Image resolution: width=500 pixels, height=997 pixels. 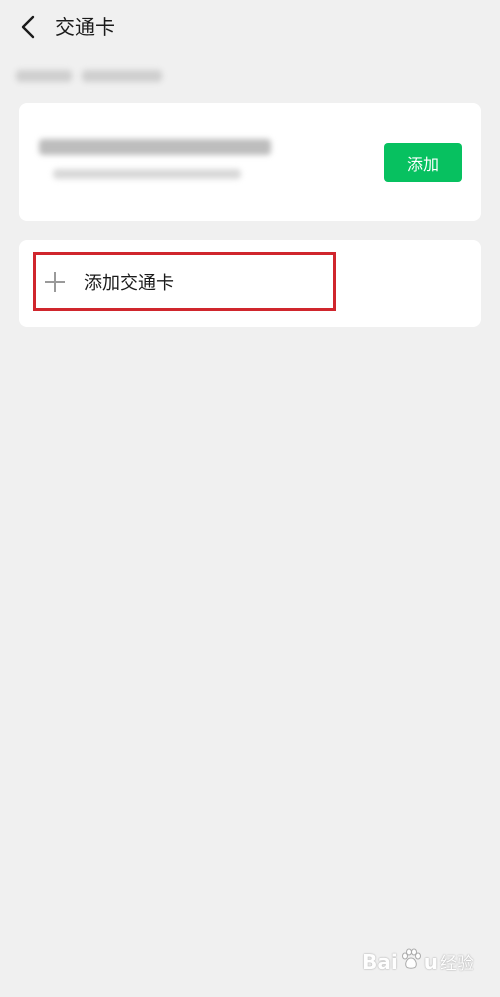 I want to click on section-label-blurred, so click(x=89, y=76).